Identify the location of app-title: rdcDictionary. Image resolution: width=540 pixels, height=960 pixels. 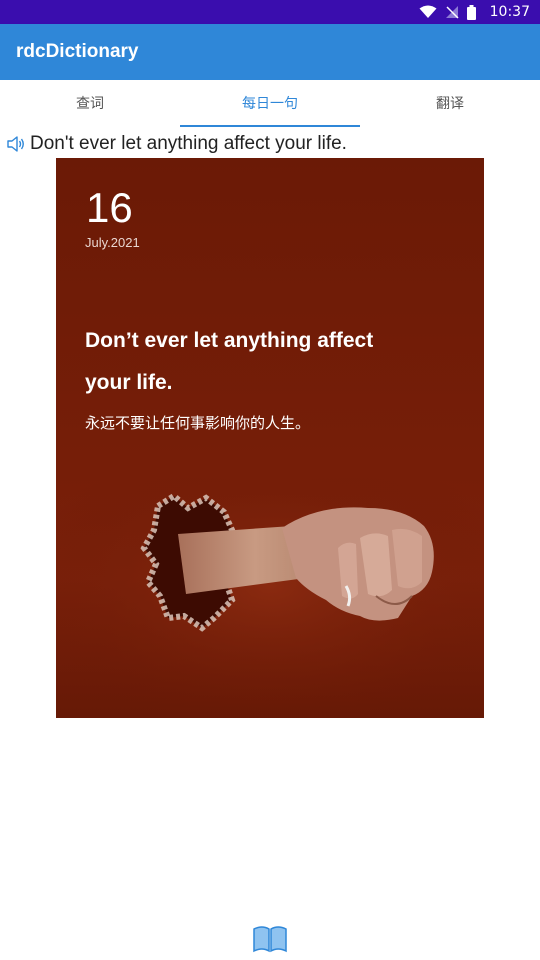
(77, 51).